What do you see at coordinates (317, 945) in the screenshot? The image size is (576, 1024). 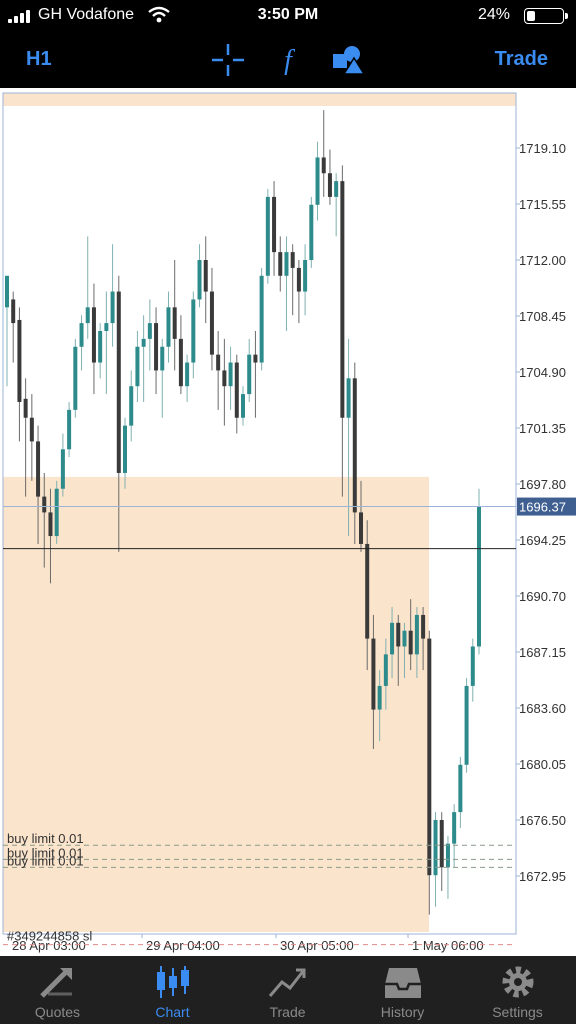 I see `time-label: 30 Apr 05:00` at bounding box center [317, 945].